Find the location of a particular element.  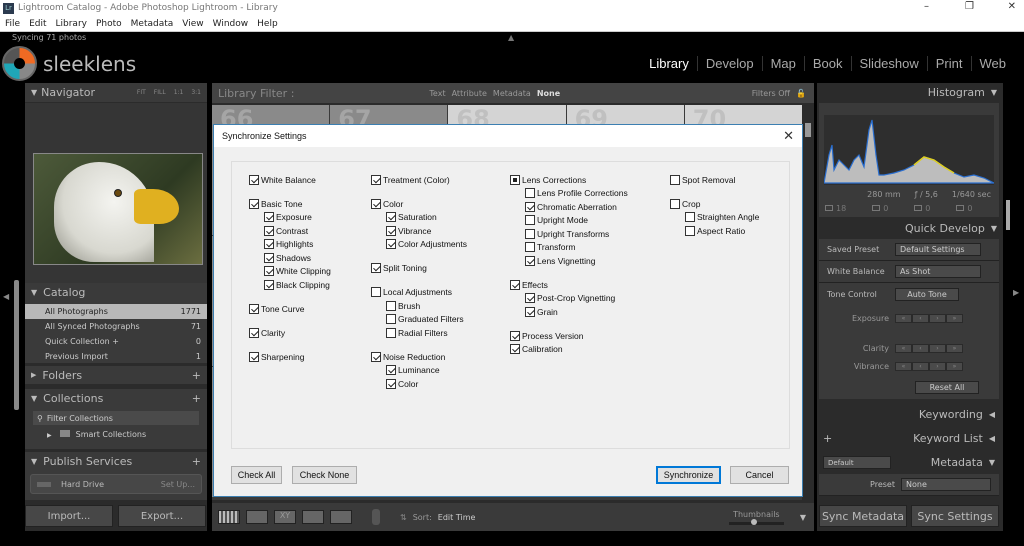

menu-metadata: Metadata is located at coordinates (152, 24).